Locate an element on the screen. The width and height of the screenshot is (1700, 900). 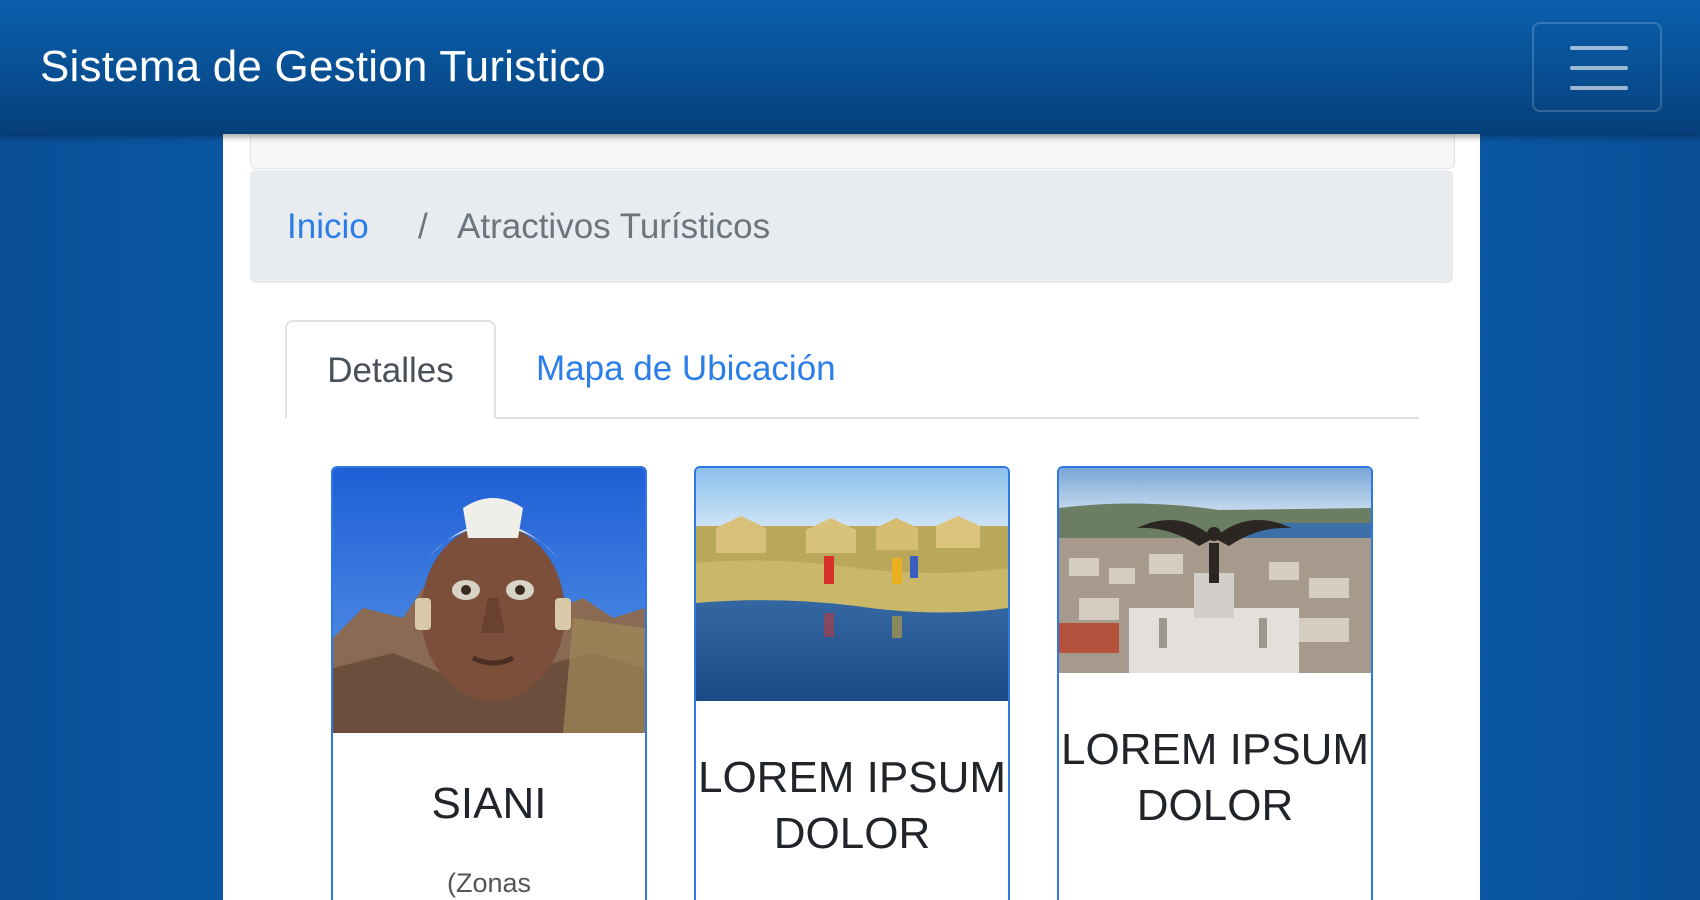
attraction-card-3: LOREM IPSUM DOLOR is located at coordinates (1215, 683).